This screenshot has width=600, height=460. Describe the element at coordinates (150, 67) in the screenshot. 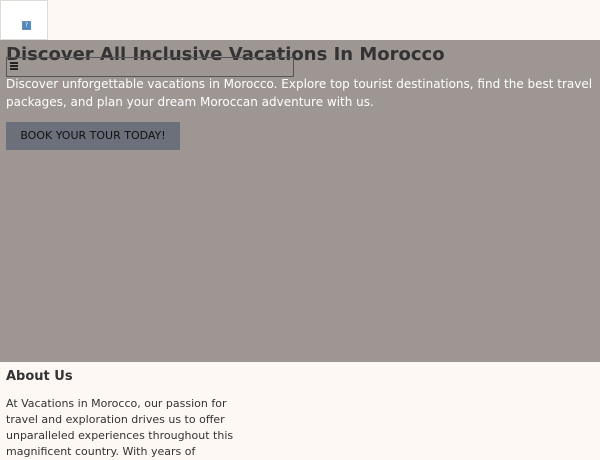

I see `menu-toggle-button` at that location.